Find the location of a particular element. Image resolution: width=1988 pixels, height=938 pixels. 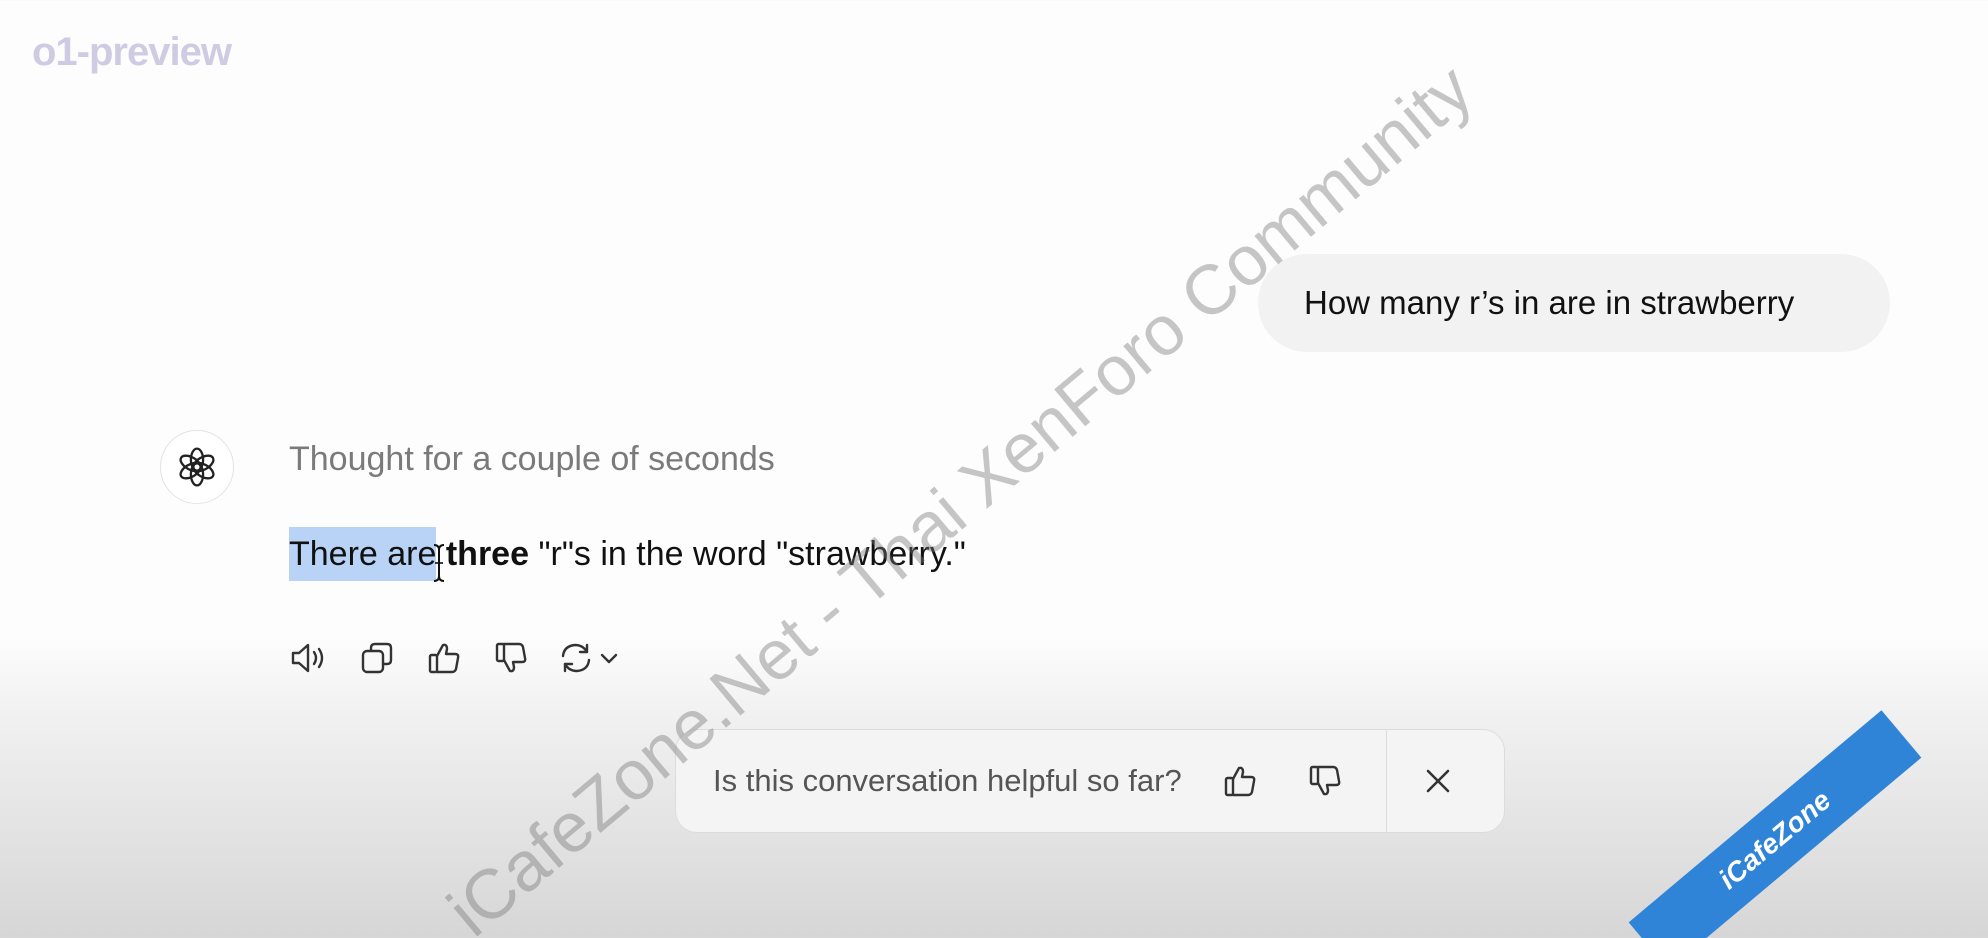

good-response-button is located at coordinates (444, 658).